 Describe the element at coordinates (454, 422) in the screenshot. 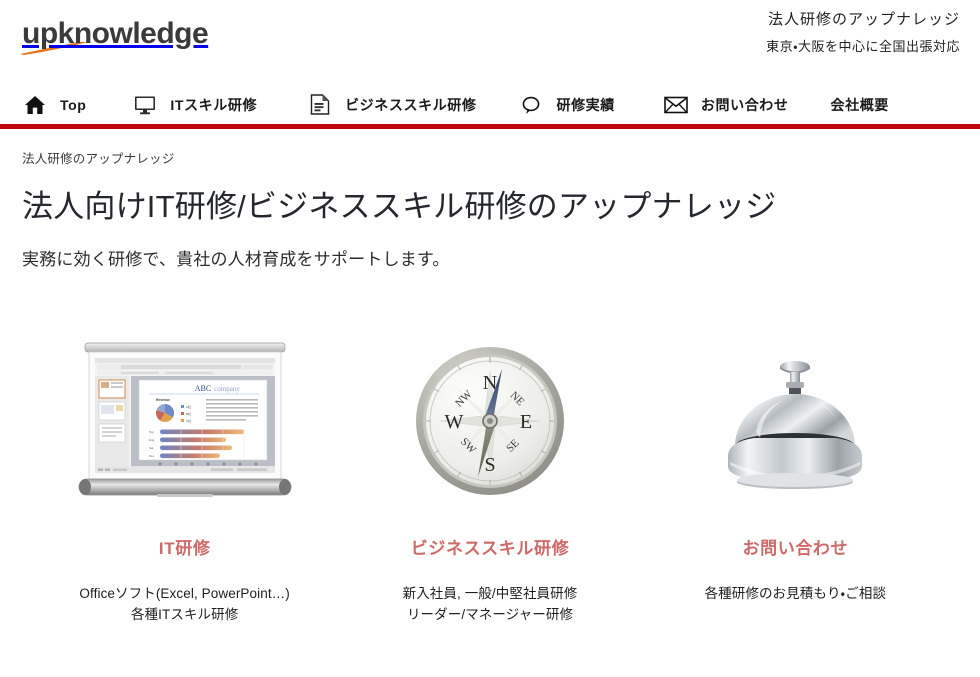

I see `svg-text: W` at that location.